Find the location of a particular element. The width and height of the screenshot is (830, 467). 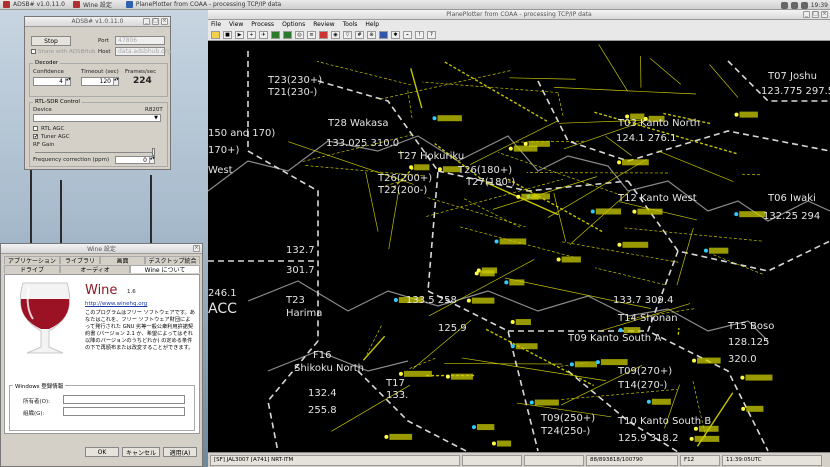

tab-libraries: ライブラリ is located at coordinates (80, 260).